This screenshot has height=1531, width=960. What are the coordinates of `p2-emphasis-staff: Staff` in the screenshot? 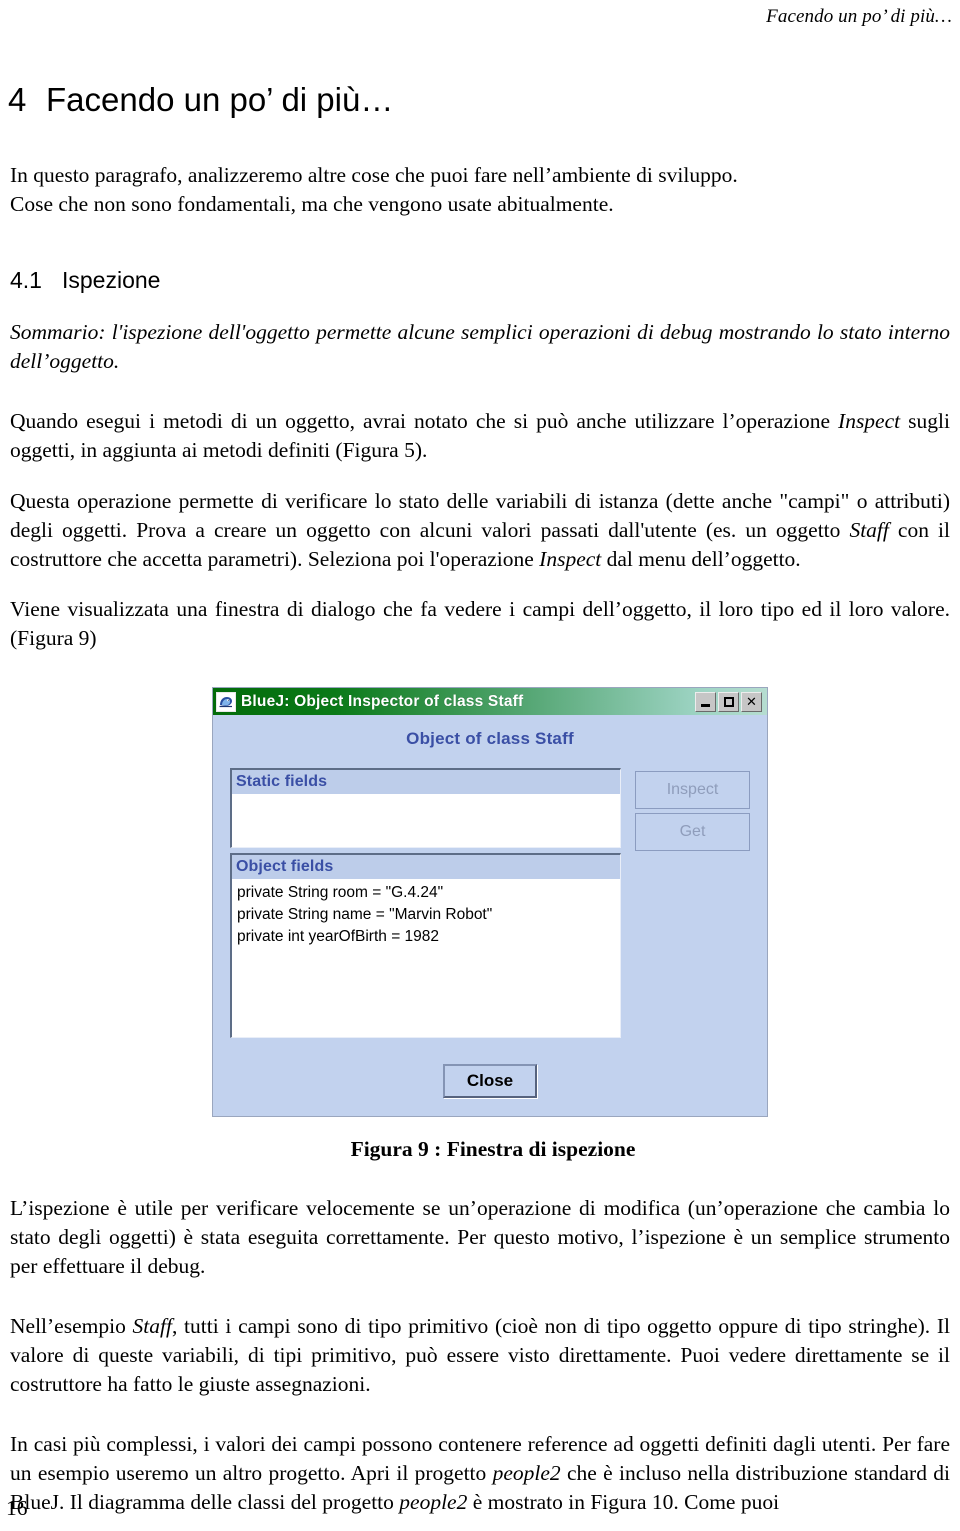 It's located at (869, 529).